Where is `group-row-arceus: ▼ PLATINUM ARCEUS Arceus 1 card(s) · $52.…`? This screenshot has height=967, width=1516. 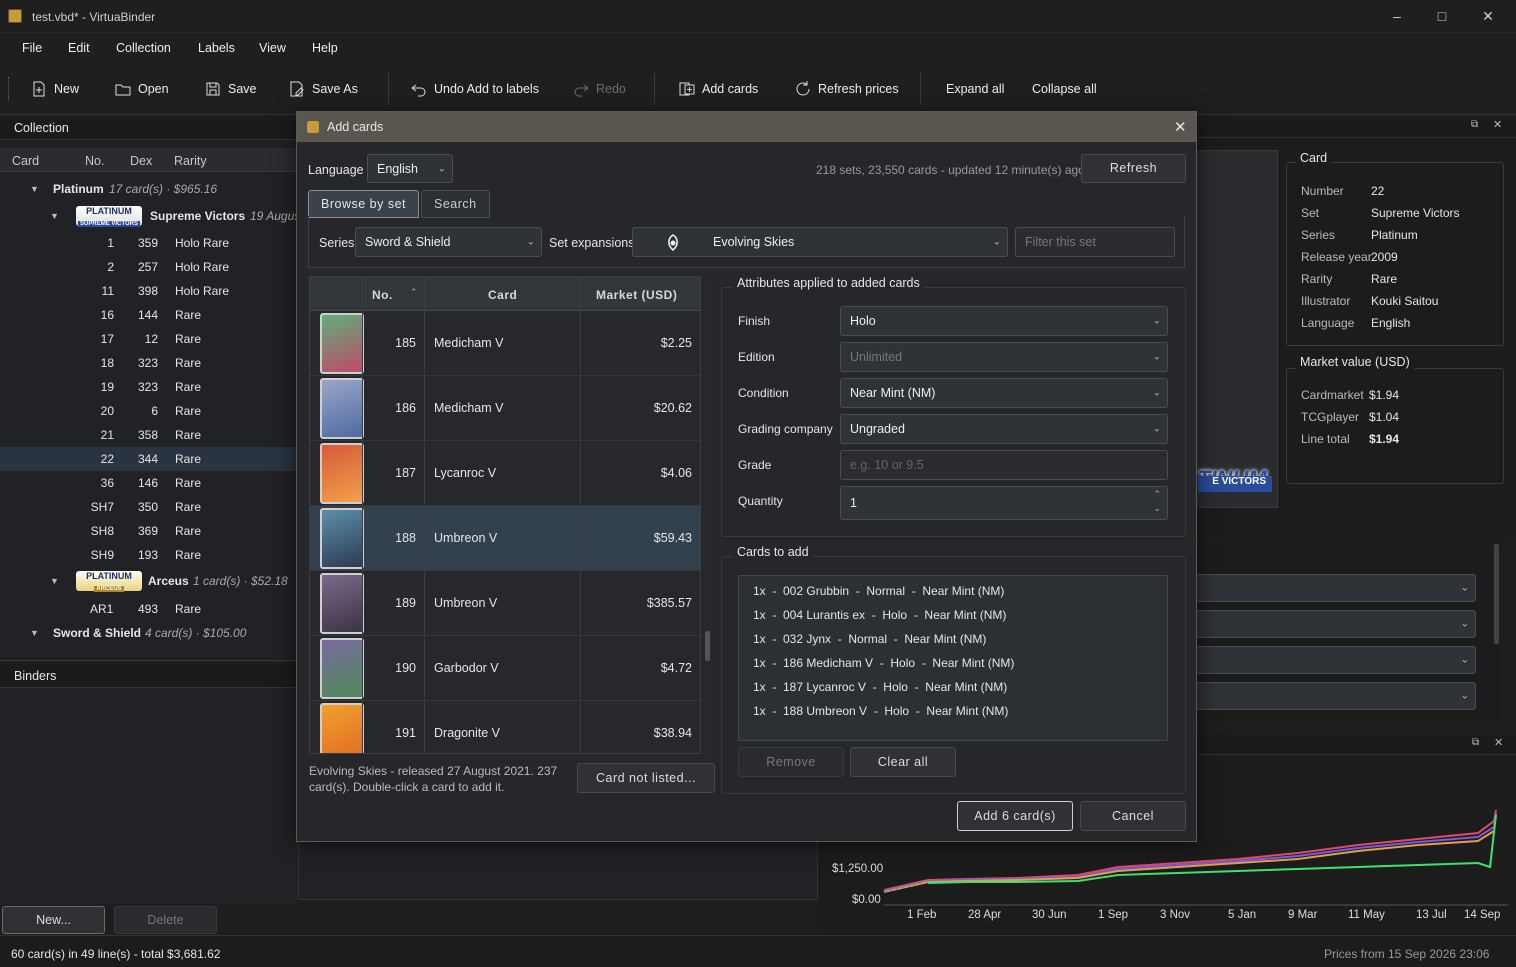 group-row-arceus: ▼ PLATINUM ARCEUS Arceus 1 card(s) · $52.… is located at coordinates (149, 581).